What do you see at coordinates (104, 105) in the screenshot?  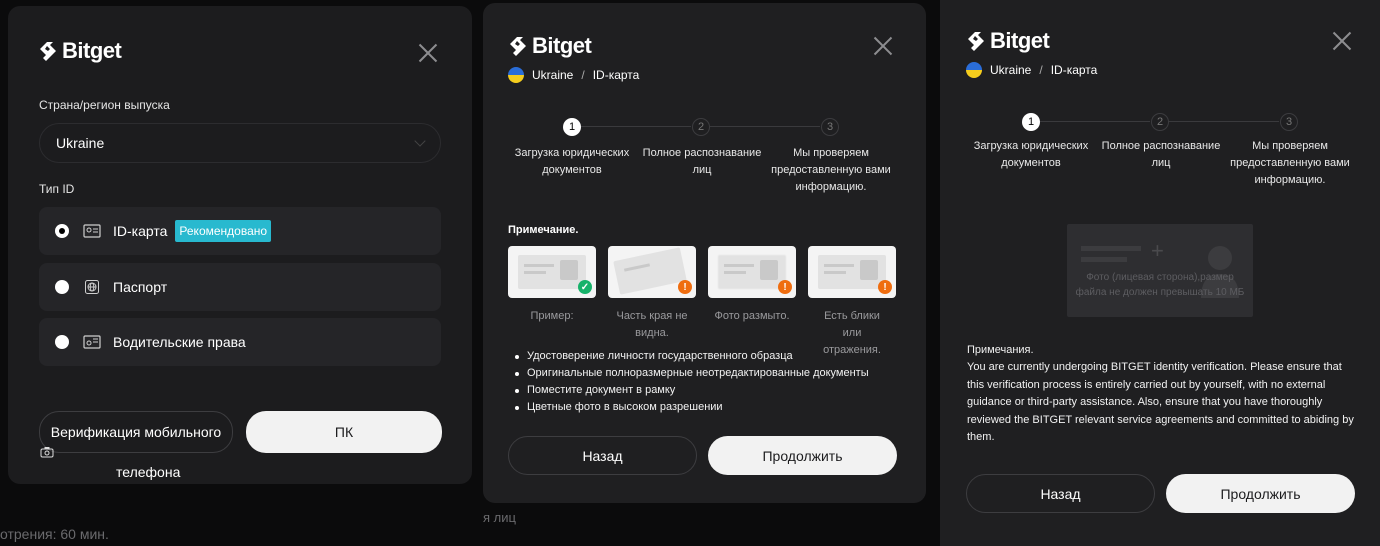 I see `region-label: Страна/регион выпуска` at bounding box center [104, 105].